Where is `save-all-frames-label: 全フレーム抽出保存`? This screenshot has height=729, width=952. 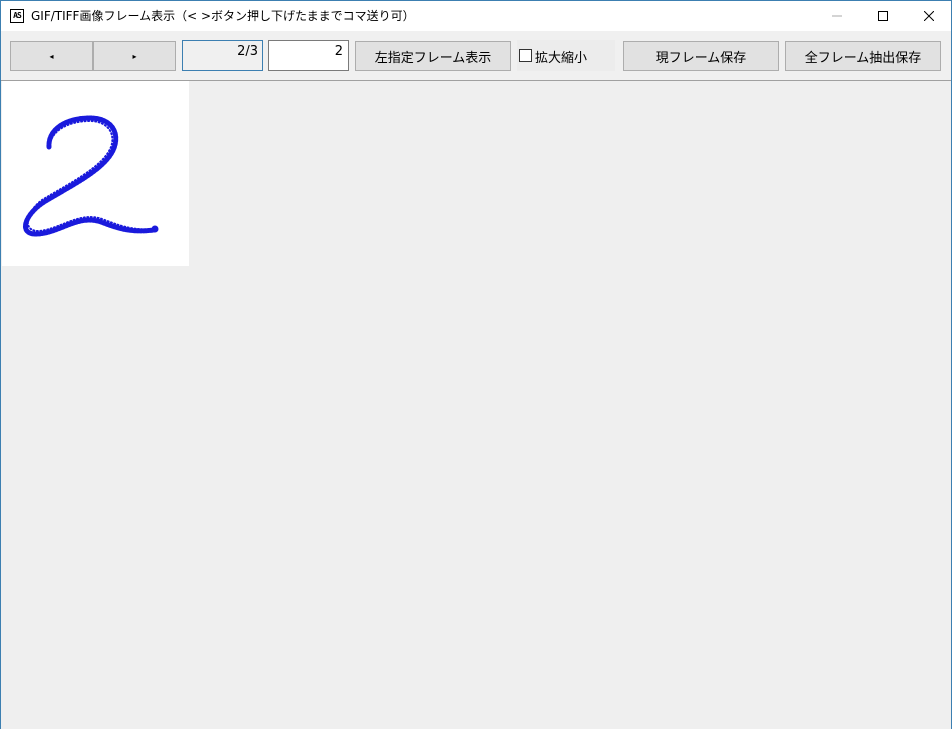
save-all-frames-label: 全フレーム抽出保存 is located at coordinates (863, 58).